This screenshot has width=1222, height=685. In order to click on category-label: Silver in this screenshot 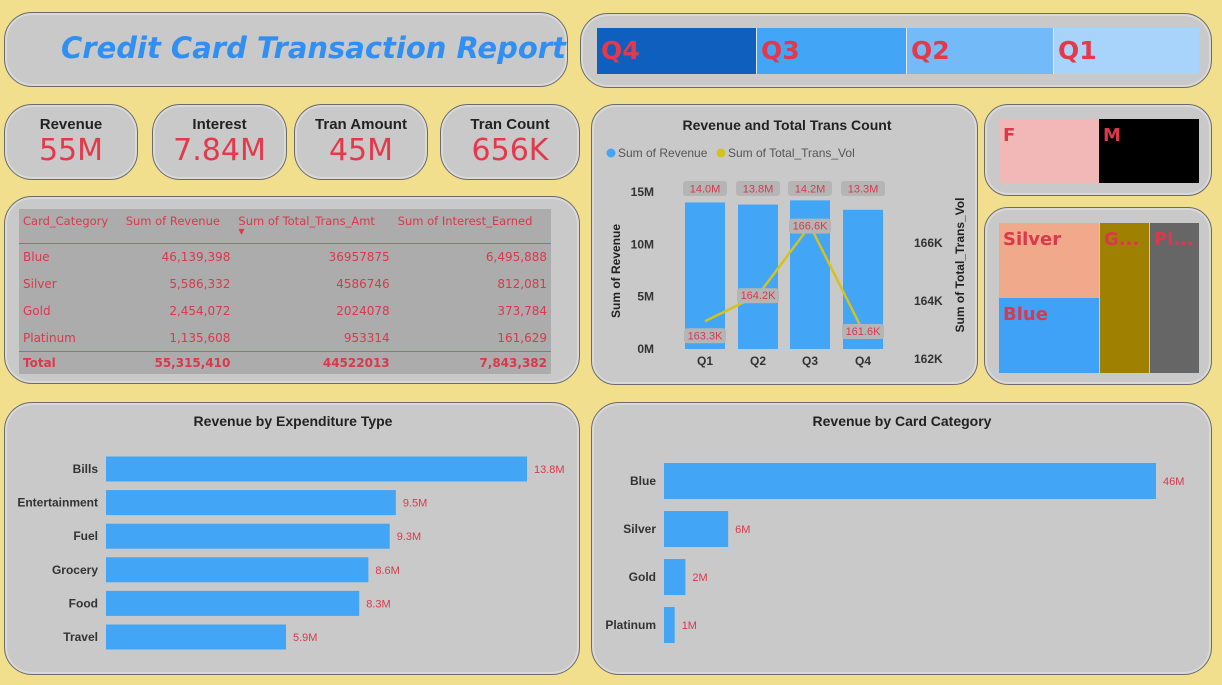, I will do `click(639, 529)`.